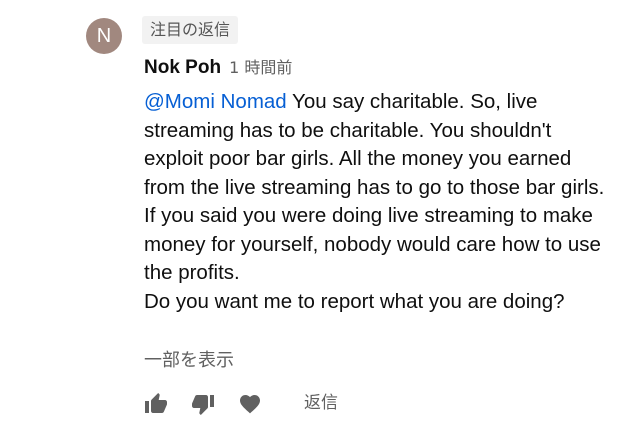  I want to click on avatar: N, so click(104, 36).